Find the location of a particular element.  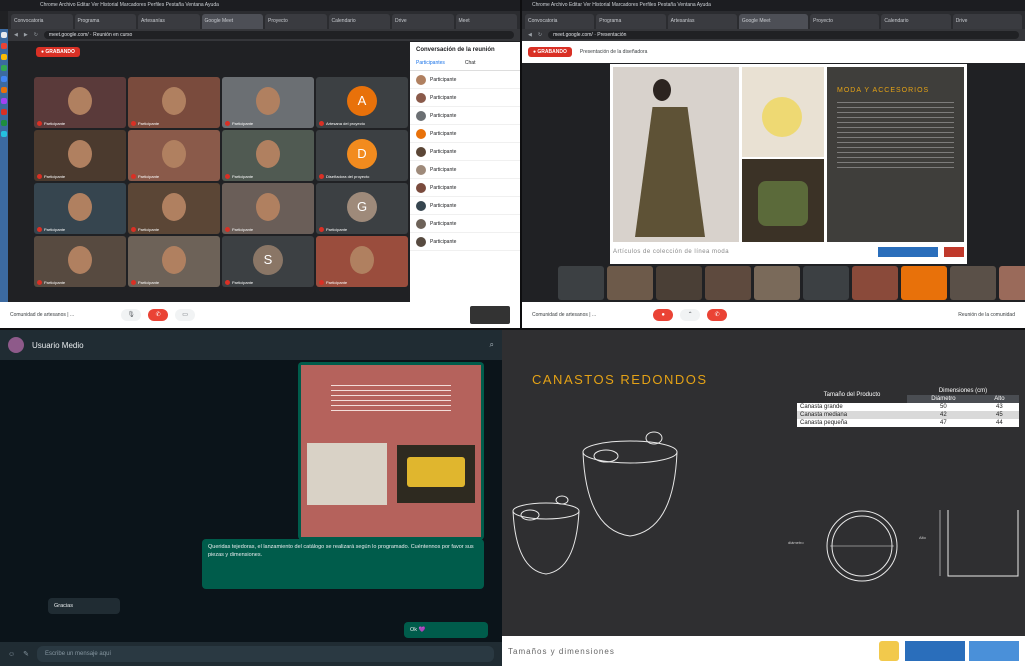

camera-button: ▭ is located at coordinates (185, 315).